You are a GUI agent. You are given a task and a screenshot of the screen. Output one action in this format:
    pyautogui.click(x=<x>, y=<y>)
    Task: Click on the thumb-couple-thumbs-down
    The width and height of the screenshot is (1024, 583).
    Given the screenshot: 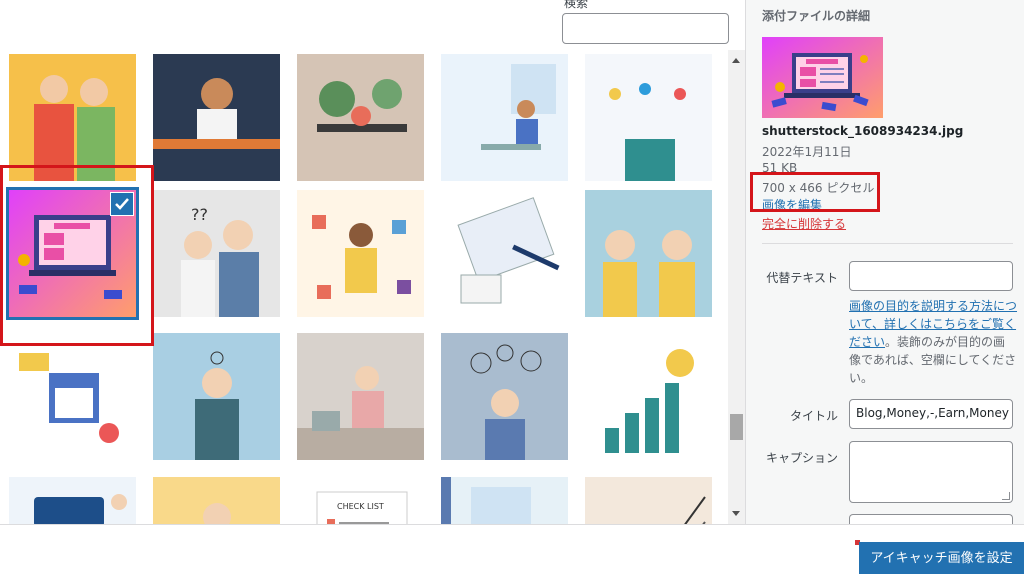 What is the action you would take?
    pyautogui.click(x=72, y=117)
    